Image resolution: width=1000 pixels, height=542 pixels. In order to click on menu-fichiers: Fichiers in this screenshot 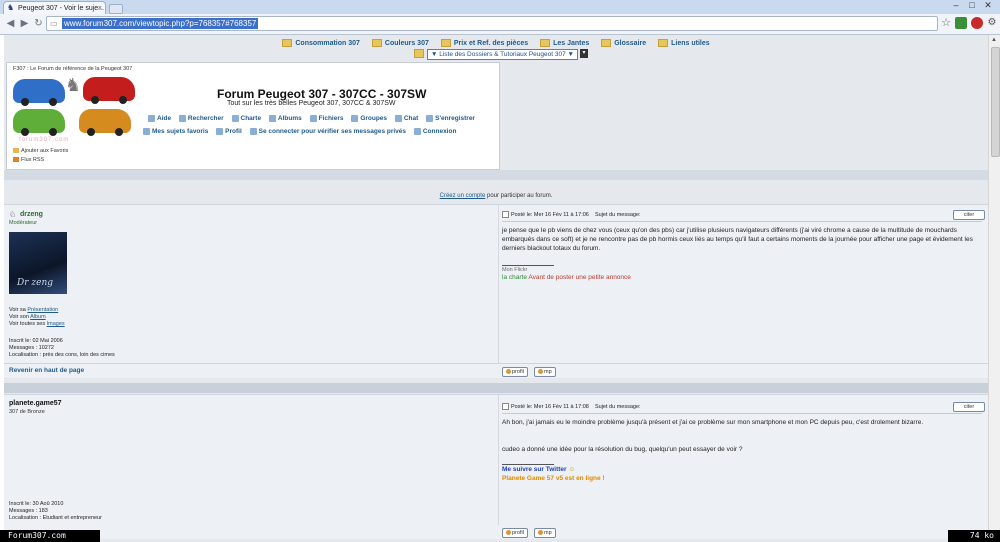, I will do `click(326, 118)`.